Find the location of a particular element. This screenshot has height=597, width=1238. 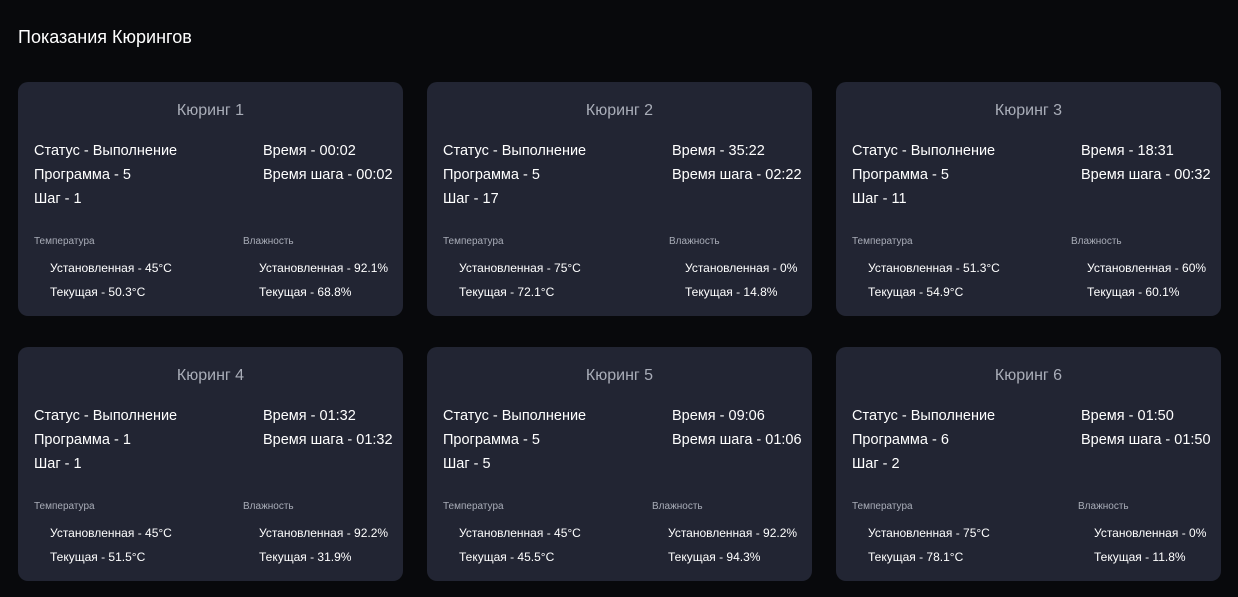

time-text: Время - 09:06 is located at coordinates (718, 416).